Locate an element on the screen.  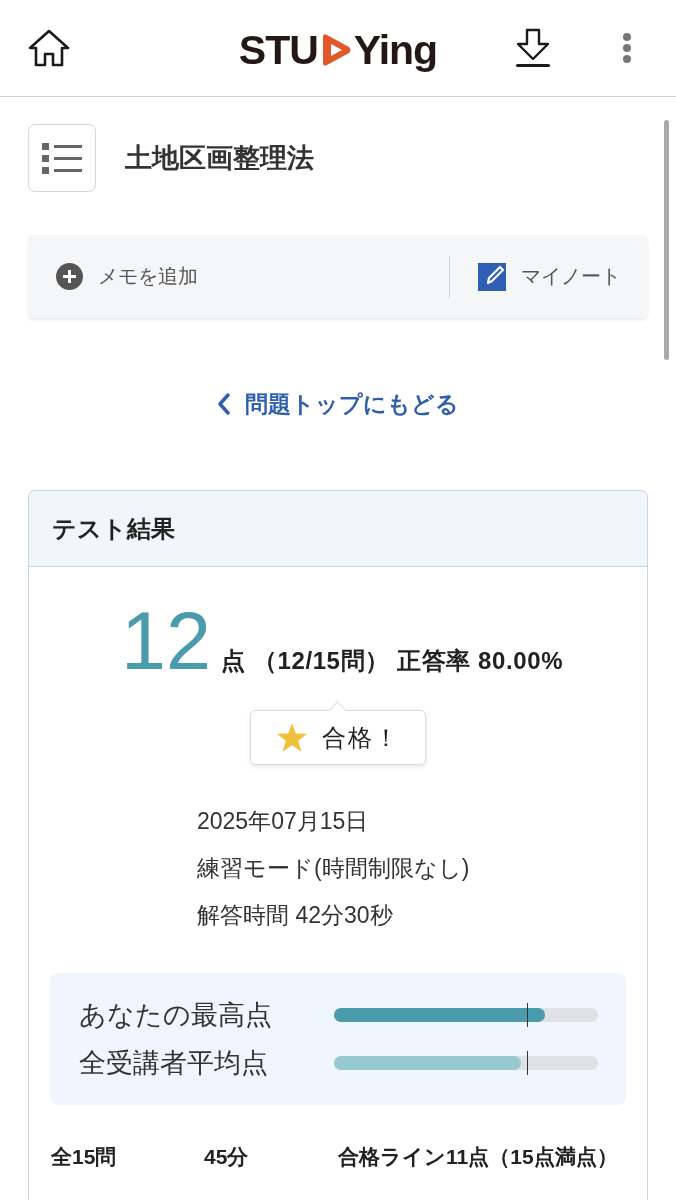
logo-text: Ying is located at coordinates (395, 50).